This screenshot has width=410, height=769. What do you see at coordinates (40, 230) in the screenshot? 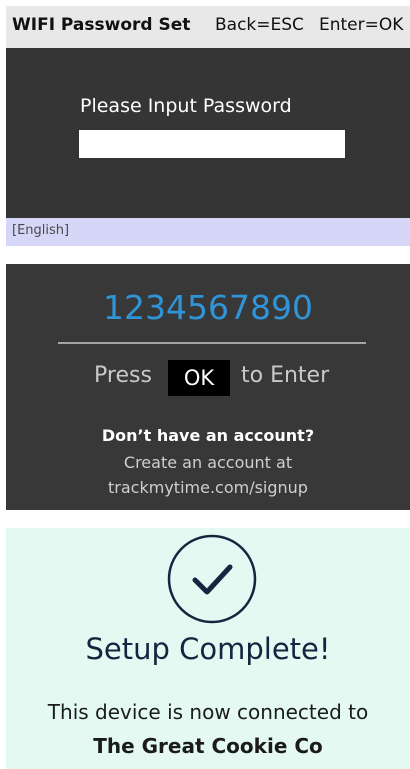
I see `language-selector: [English]` at bounding box center [40, 230].